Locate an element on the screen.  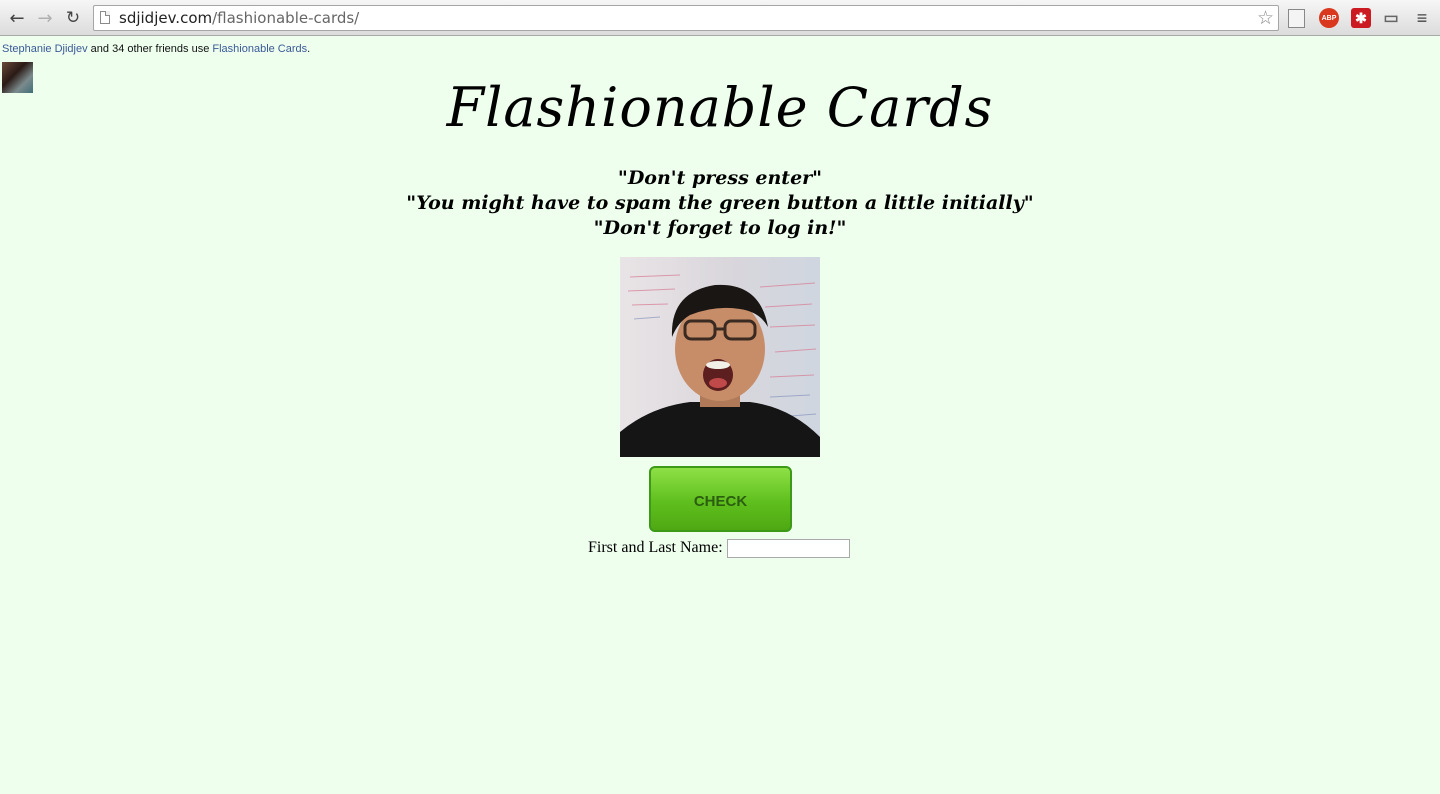
social-middle-text: and 34 other friends use is located at coordinates (150, 49).